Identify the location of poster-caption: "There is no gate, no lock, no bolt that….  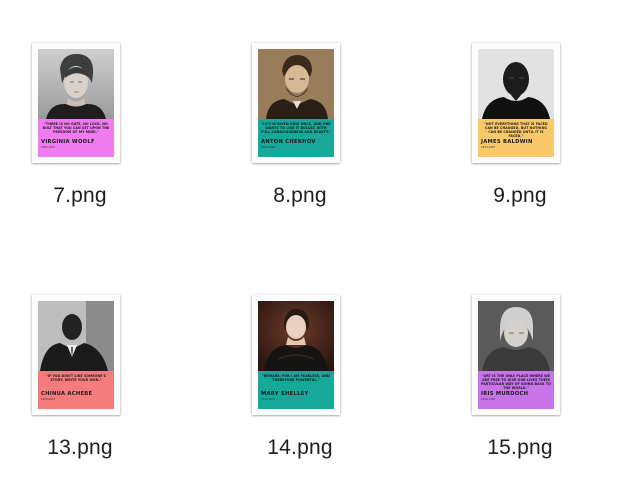
(76, 138).